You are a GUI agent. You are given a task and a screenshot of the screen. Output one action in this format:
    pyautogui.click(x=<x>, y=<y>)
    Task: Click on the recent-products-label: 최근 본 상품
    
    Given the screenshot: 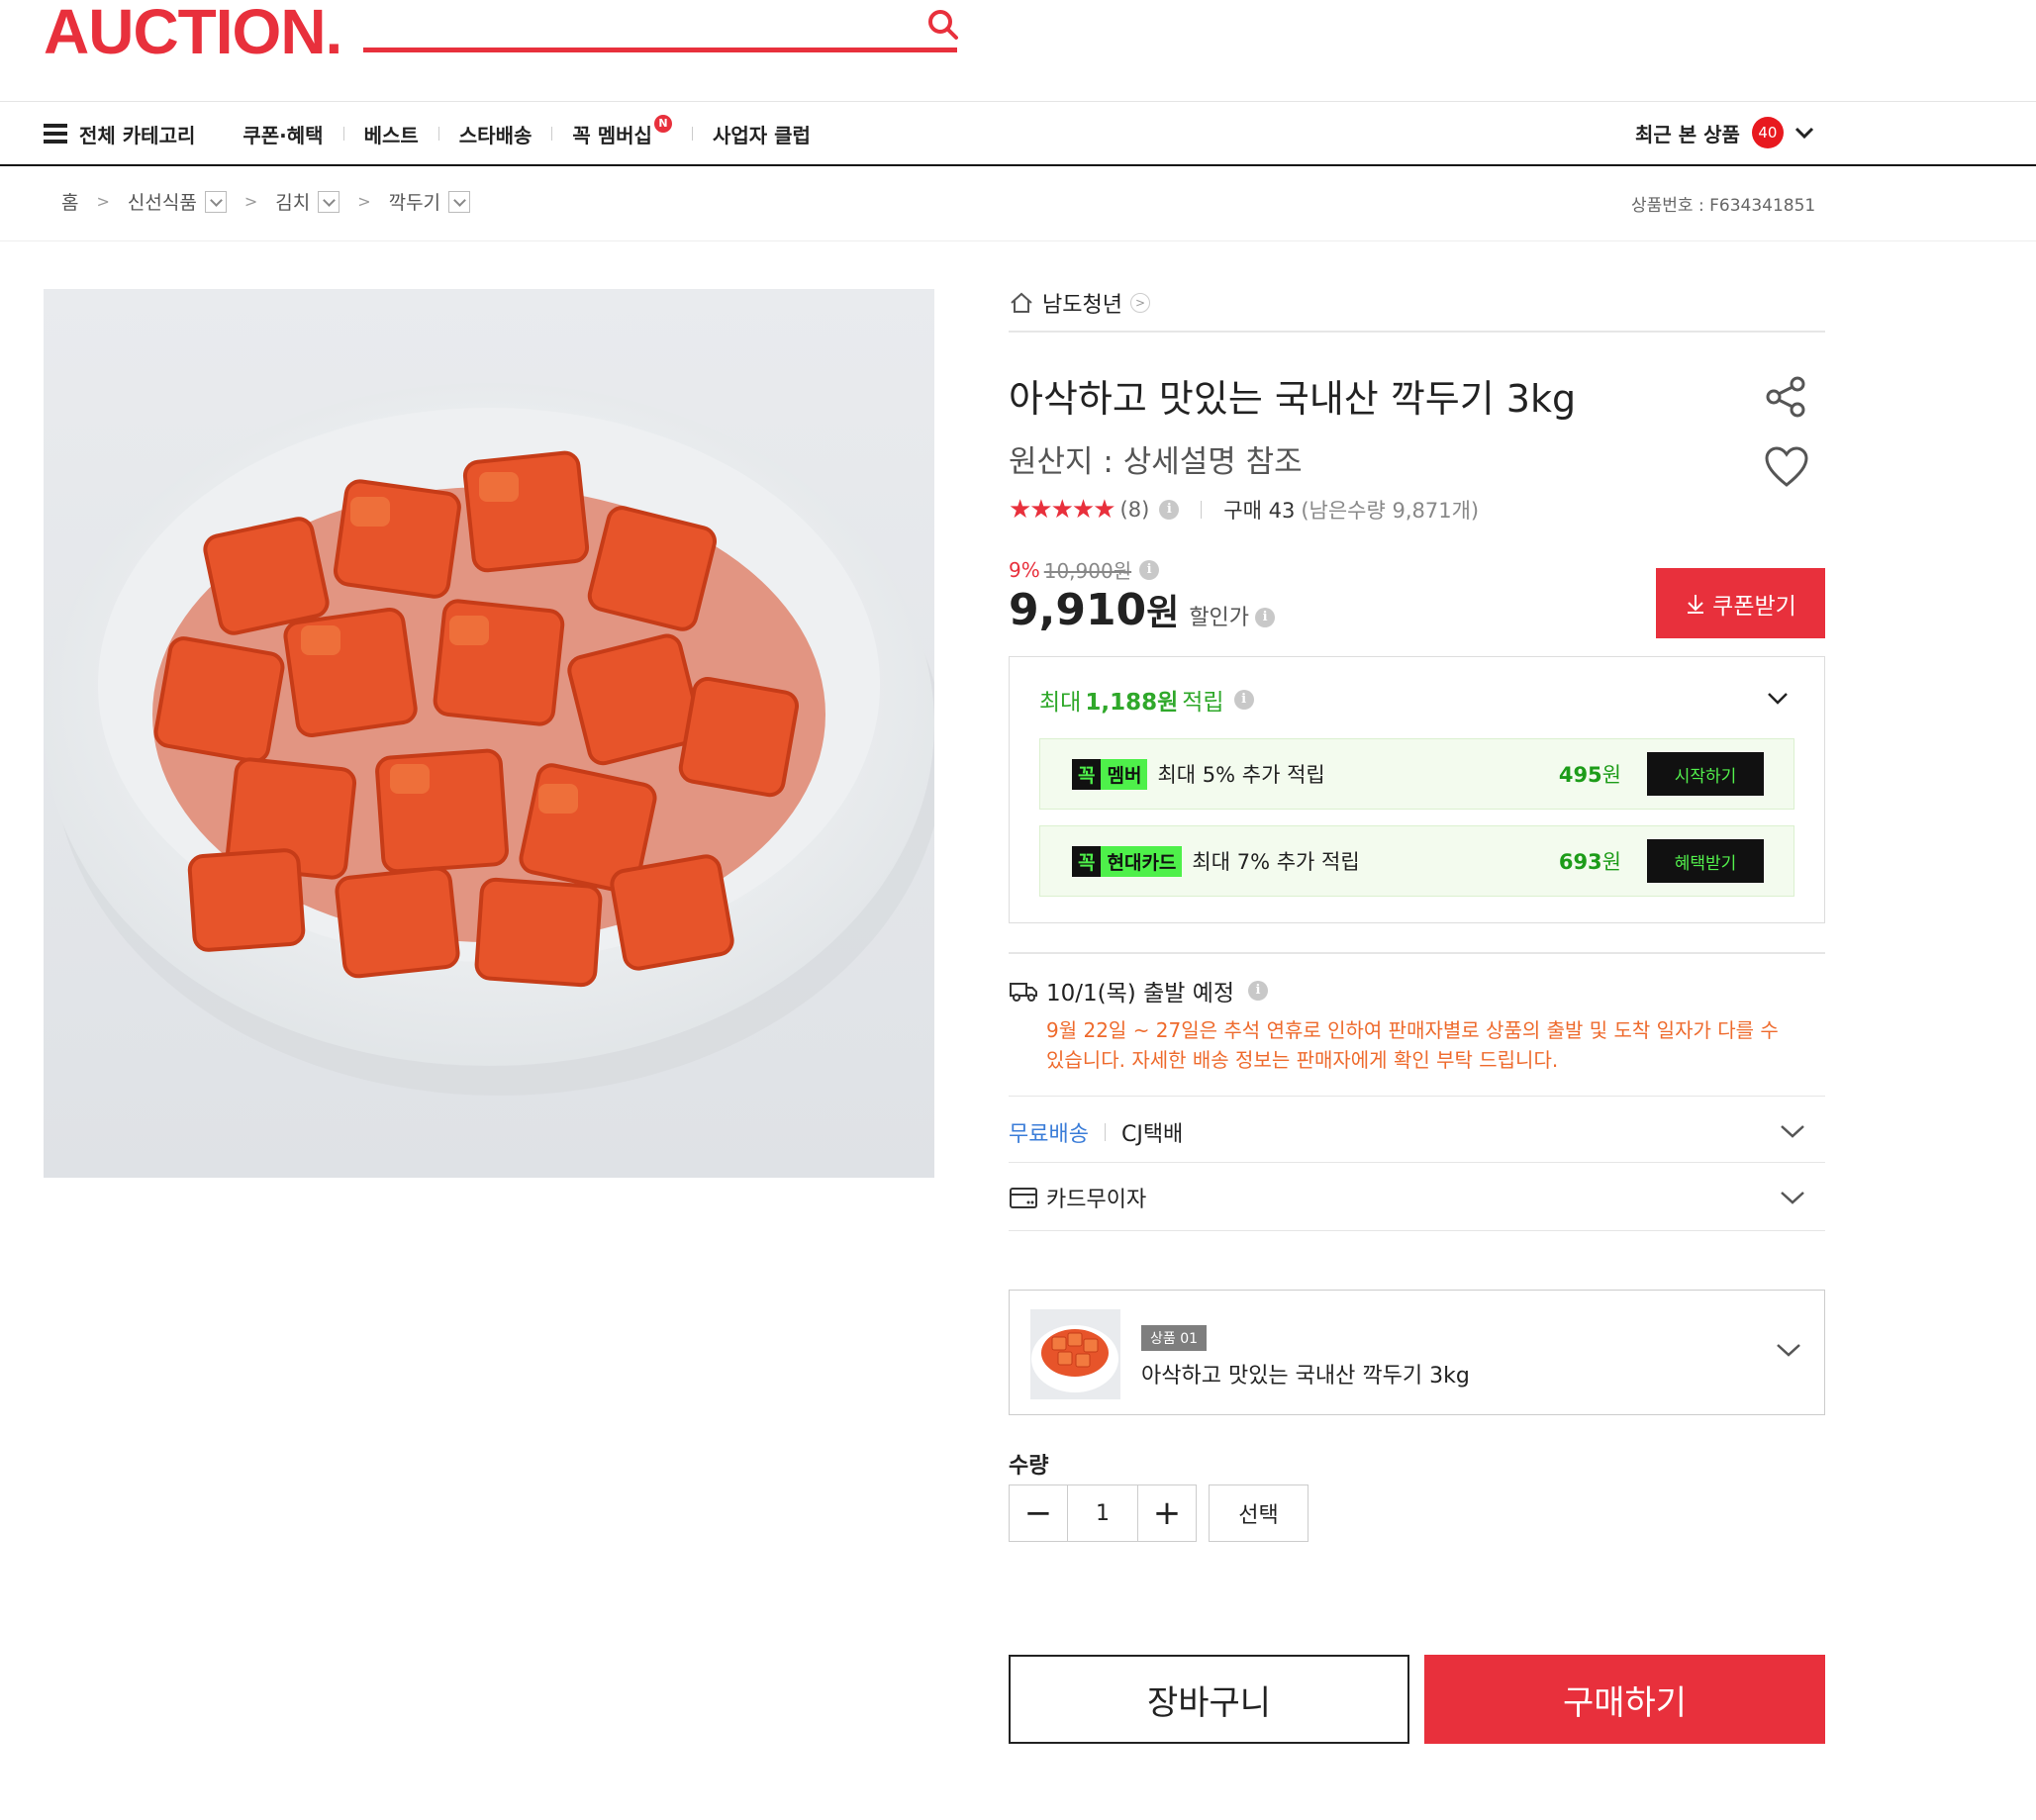 What is the action you would take?
    pyautogui.click(x=1687, y=134)
    